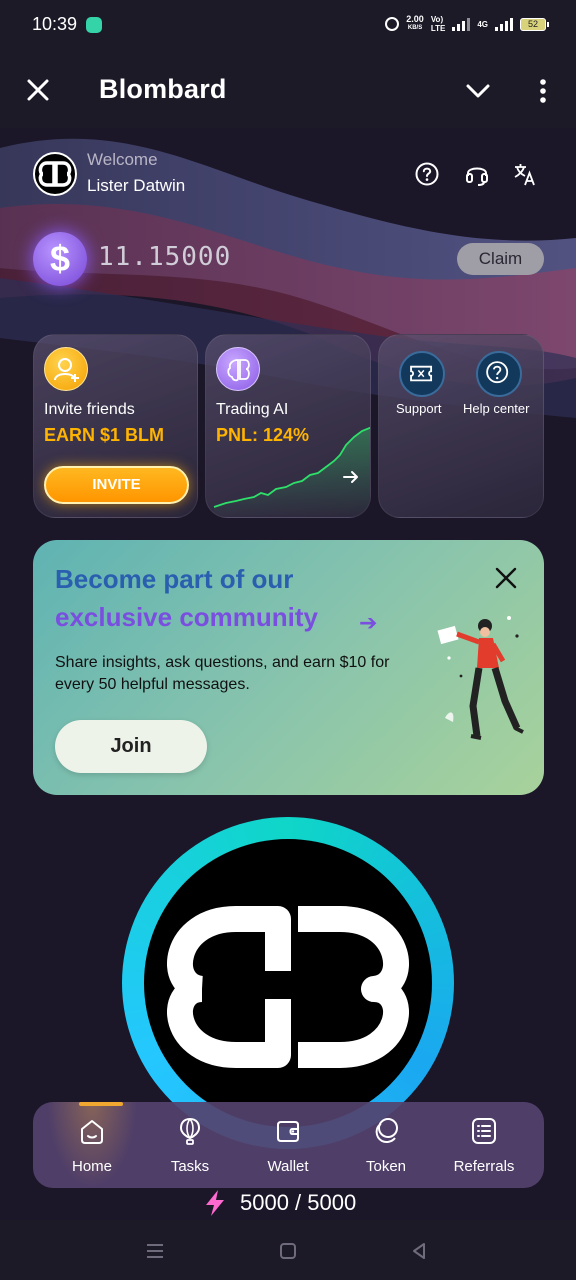  Describe the element at coordinates (415, 28) in the screenshot. I see `speed-unit: KB/S` at that location.